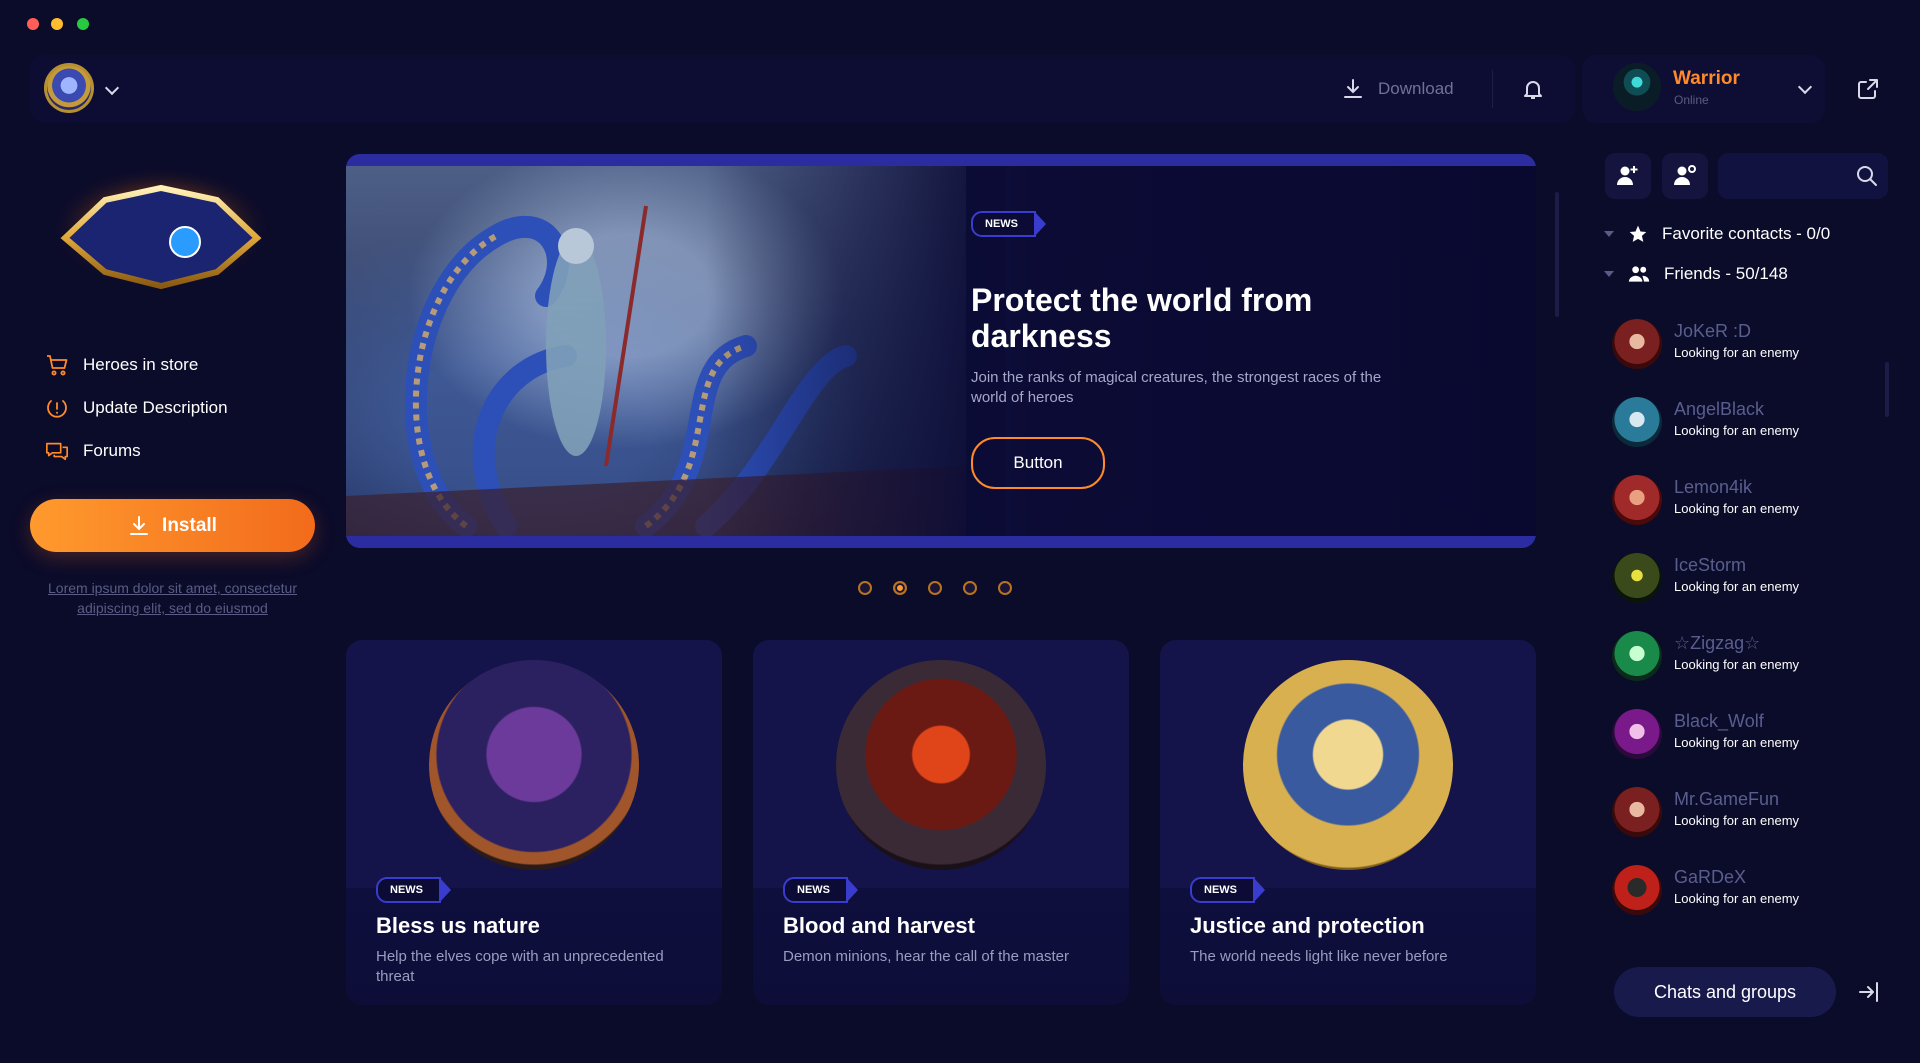 The height and width of the screenshot is (1063, 1920). I want to click on favorites-label: Favorite contacts - 0/0, so click(1746, 233).